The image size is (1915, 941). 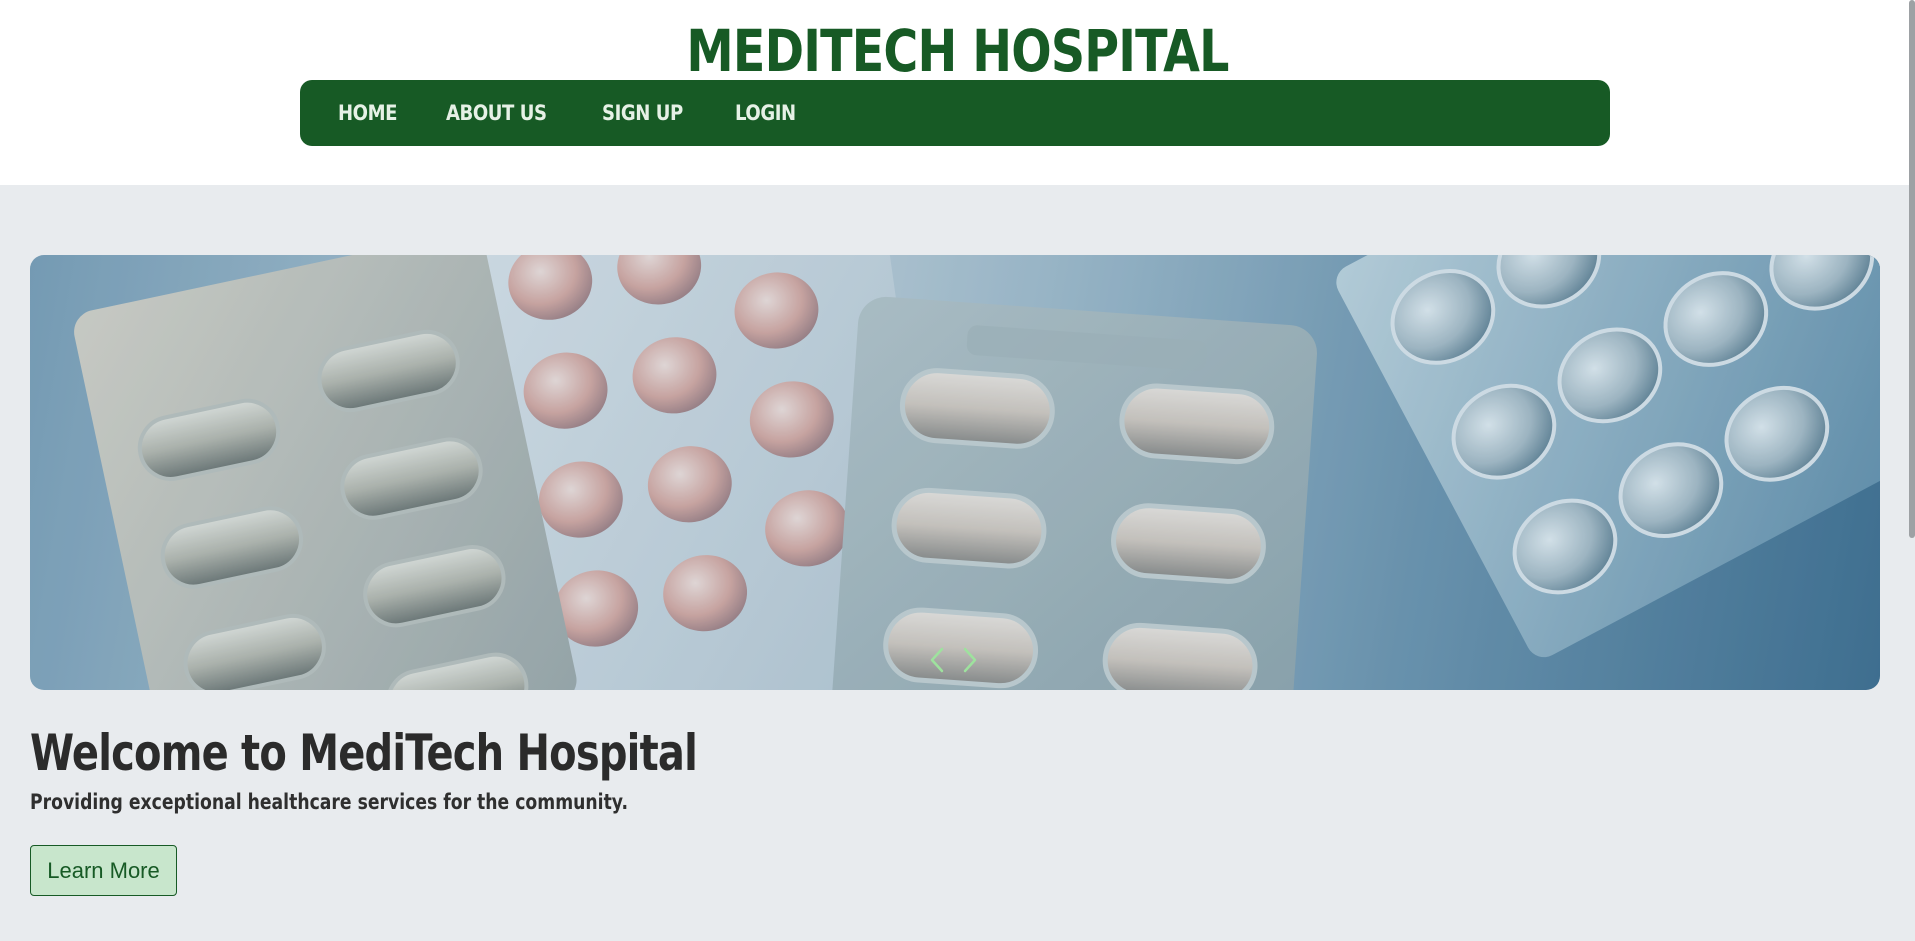 I want to click on welcome-heading: Welcome to MediTech Hospital, so click(x=364, y=753).